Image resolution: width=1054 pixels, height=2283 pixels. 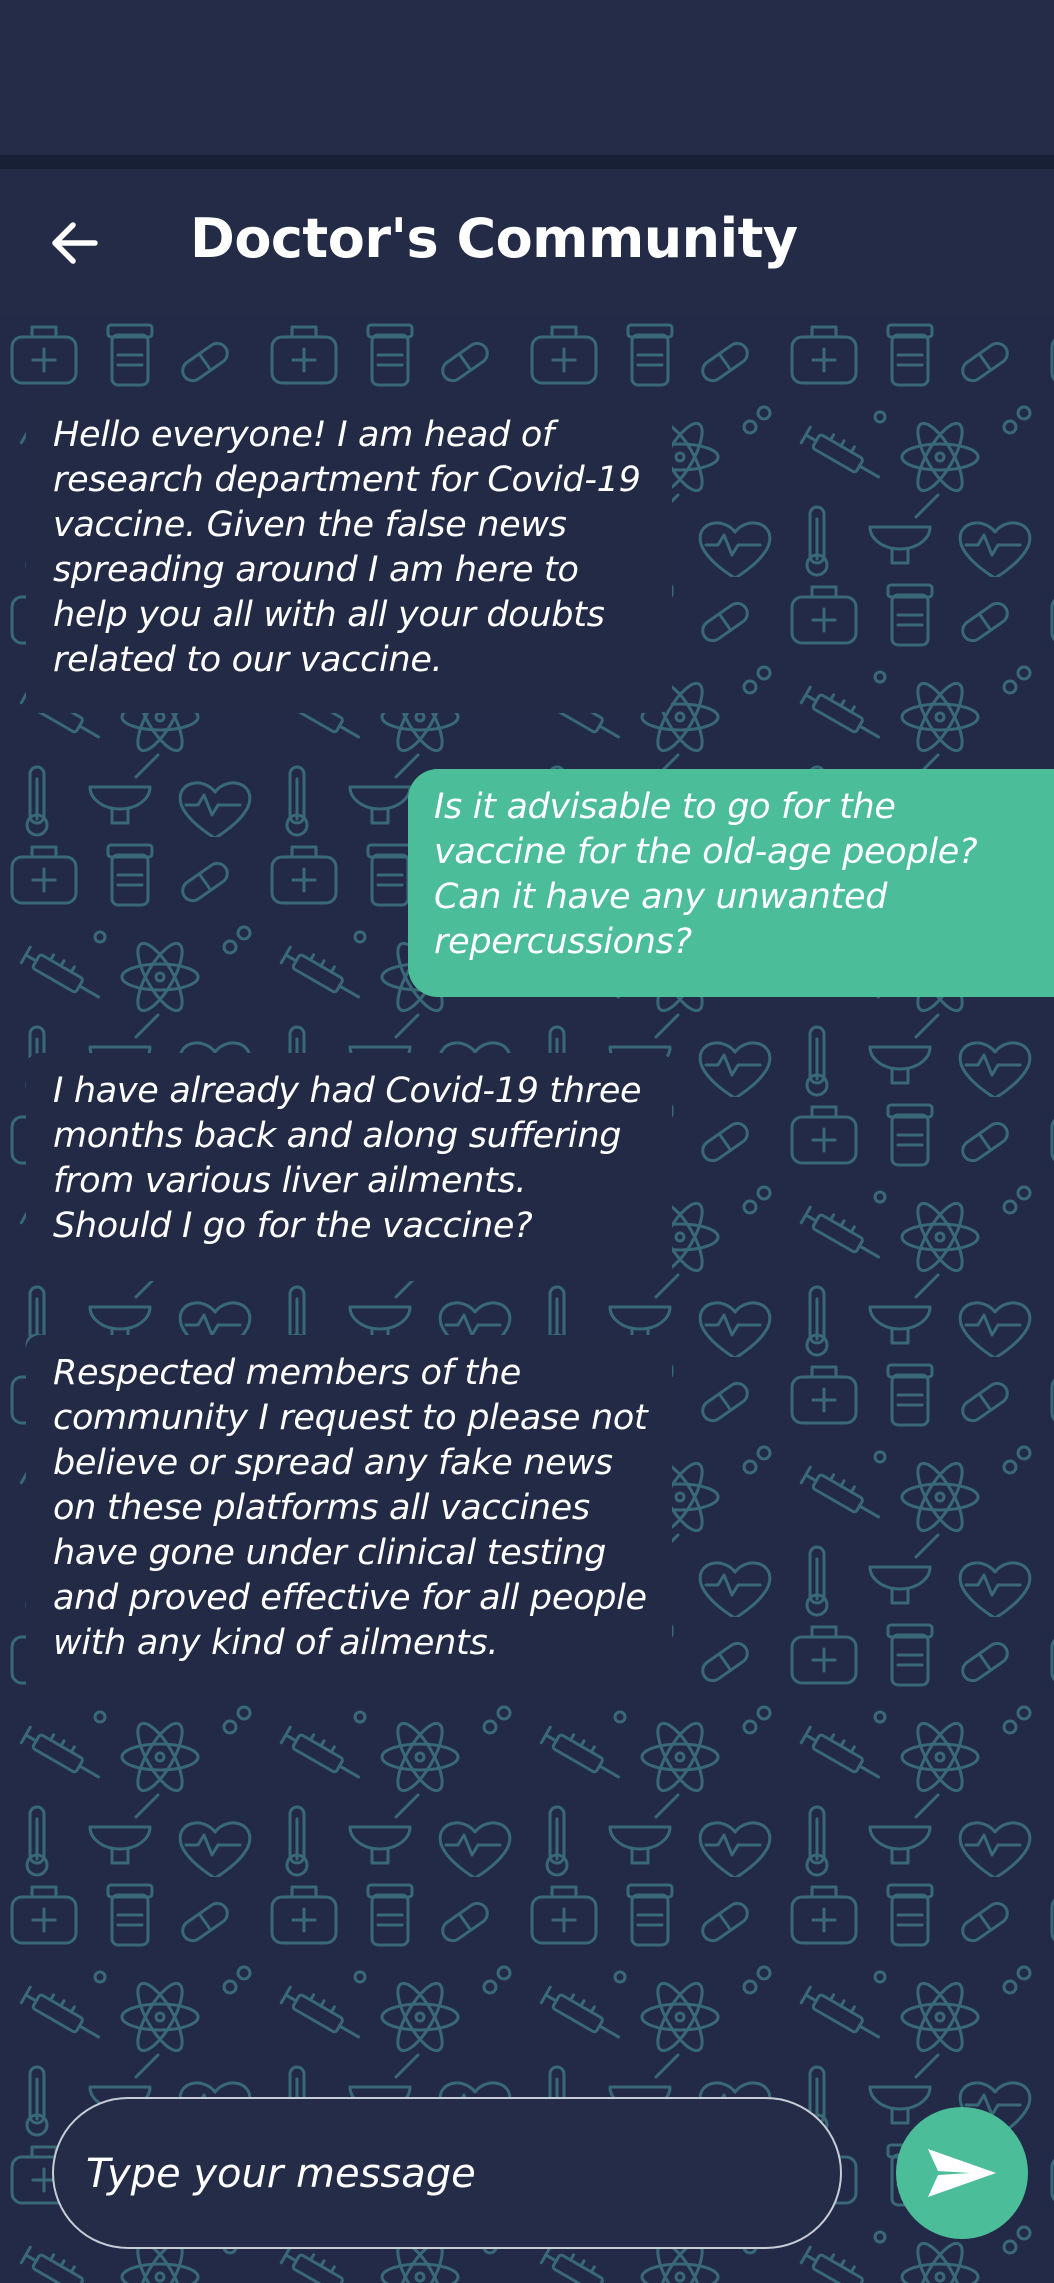 What do you see at coordinates (527, 77) in the screenshot?
I see `status-bar` at bounding box center [527, 77].